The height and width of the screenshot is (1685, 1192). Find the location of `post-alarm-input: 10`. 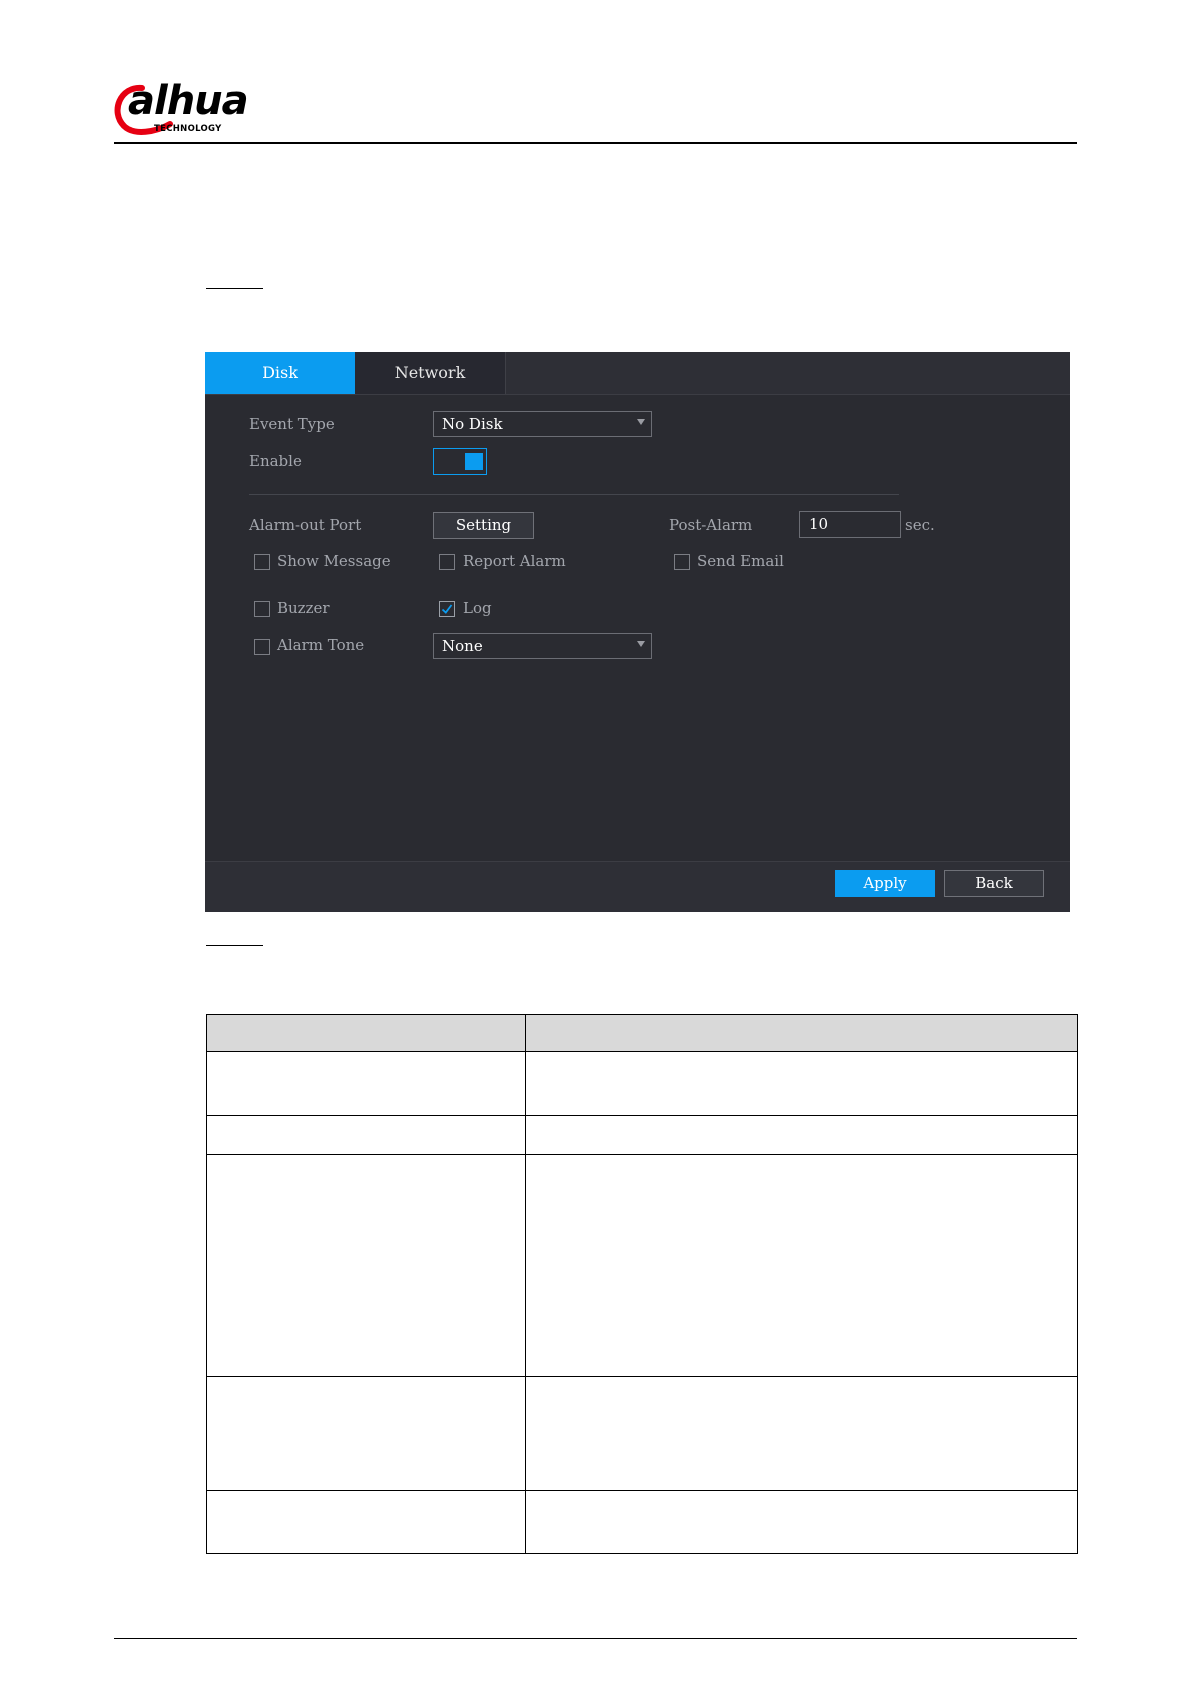

post-alarm-input: 10 is located at coordinates (850, 524).